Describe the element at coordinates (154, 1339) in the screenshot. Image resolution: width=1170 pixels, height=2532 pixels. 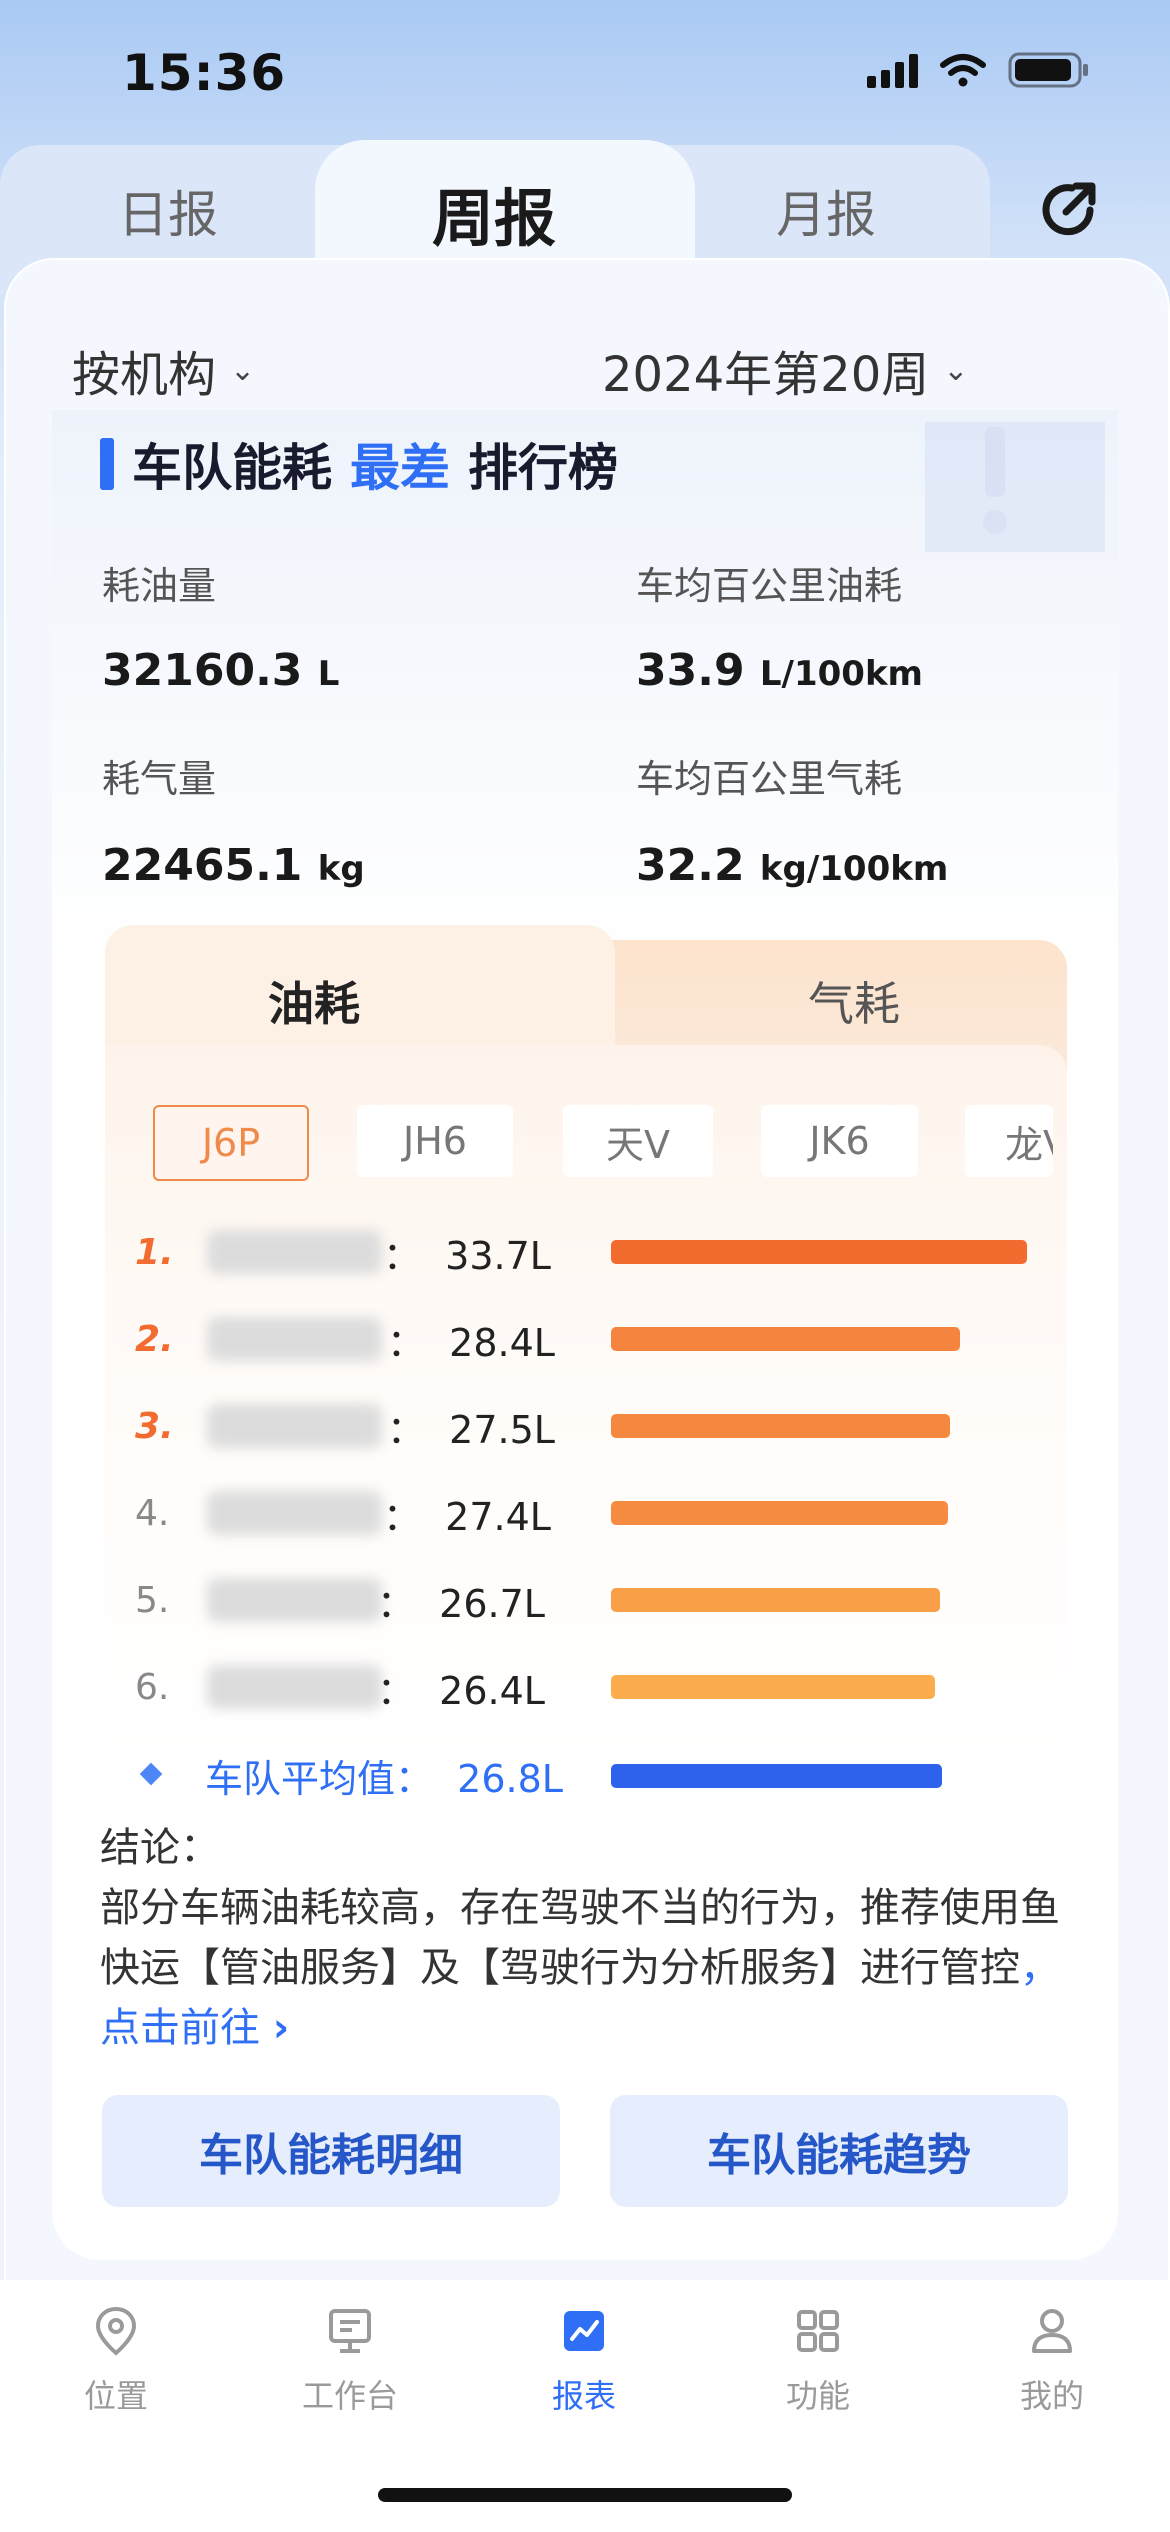
I see `rank-number: 2.` at that location.